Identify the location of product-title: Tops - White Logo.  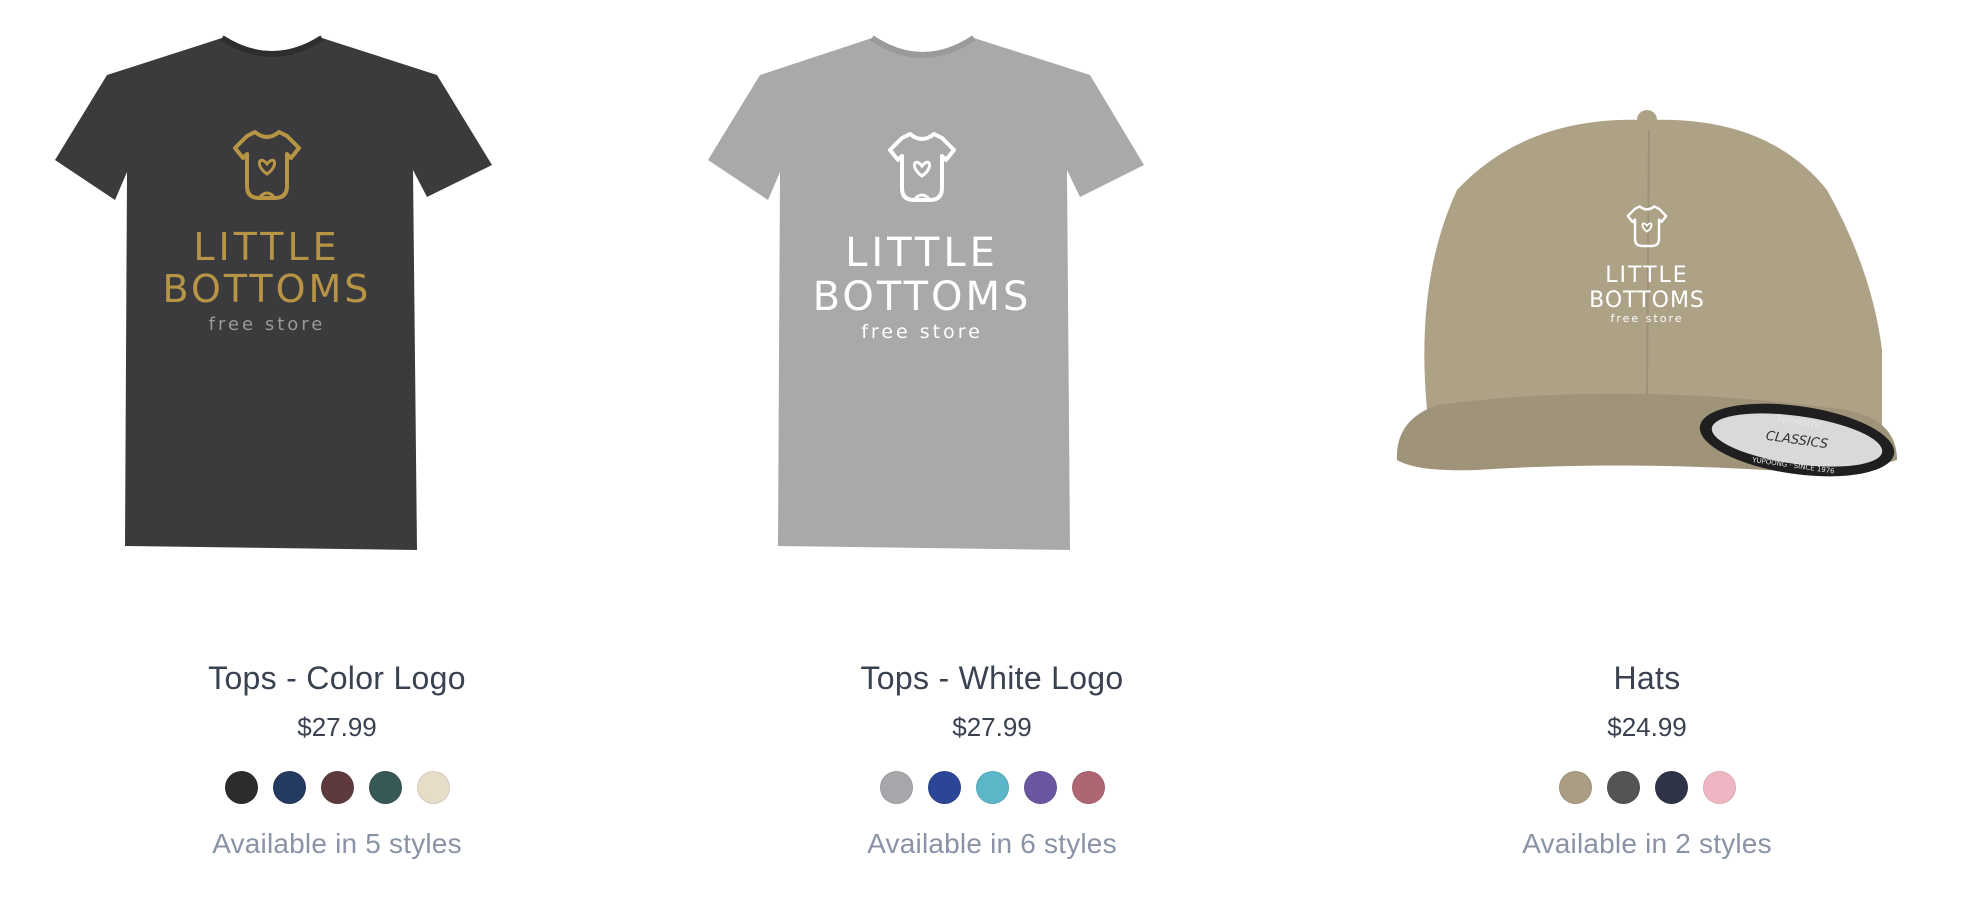
(992, 678).